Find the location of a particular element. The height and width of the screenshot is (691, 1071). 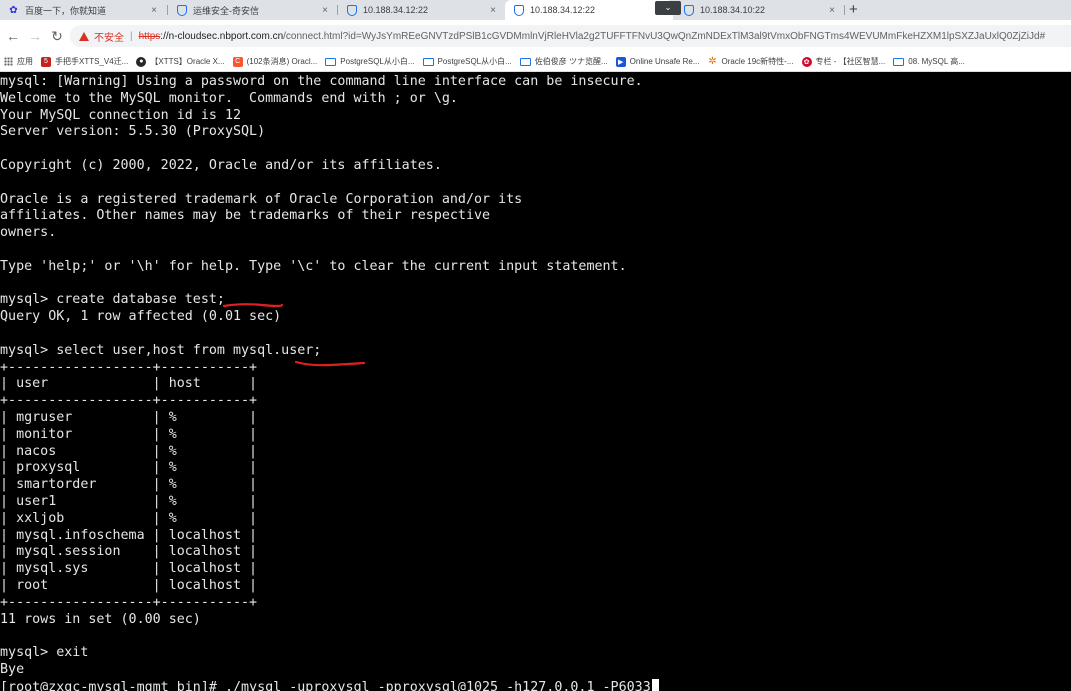

terminal-line: mysql> exit is located at coordinates (44, 653).